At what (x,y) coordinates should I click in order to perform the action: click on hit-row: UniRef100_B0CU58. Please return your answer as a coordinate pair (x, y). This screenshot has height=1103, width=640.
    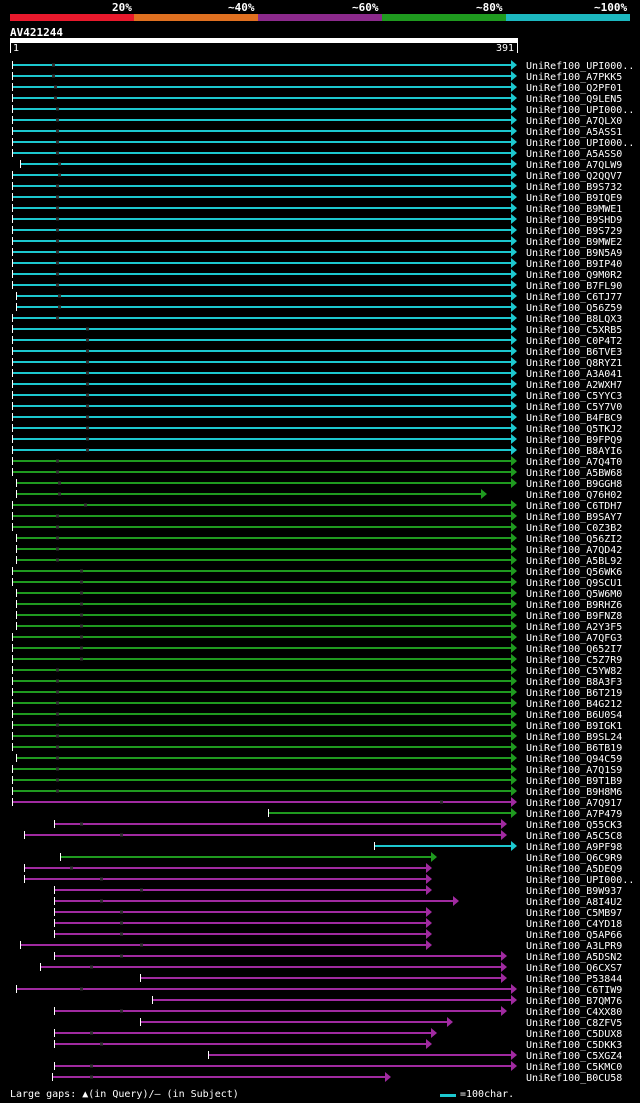
    Looking at the image, I should click on (337, 1078).